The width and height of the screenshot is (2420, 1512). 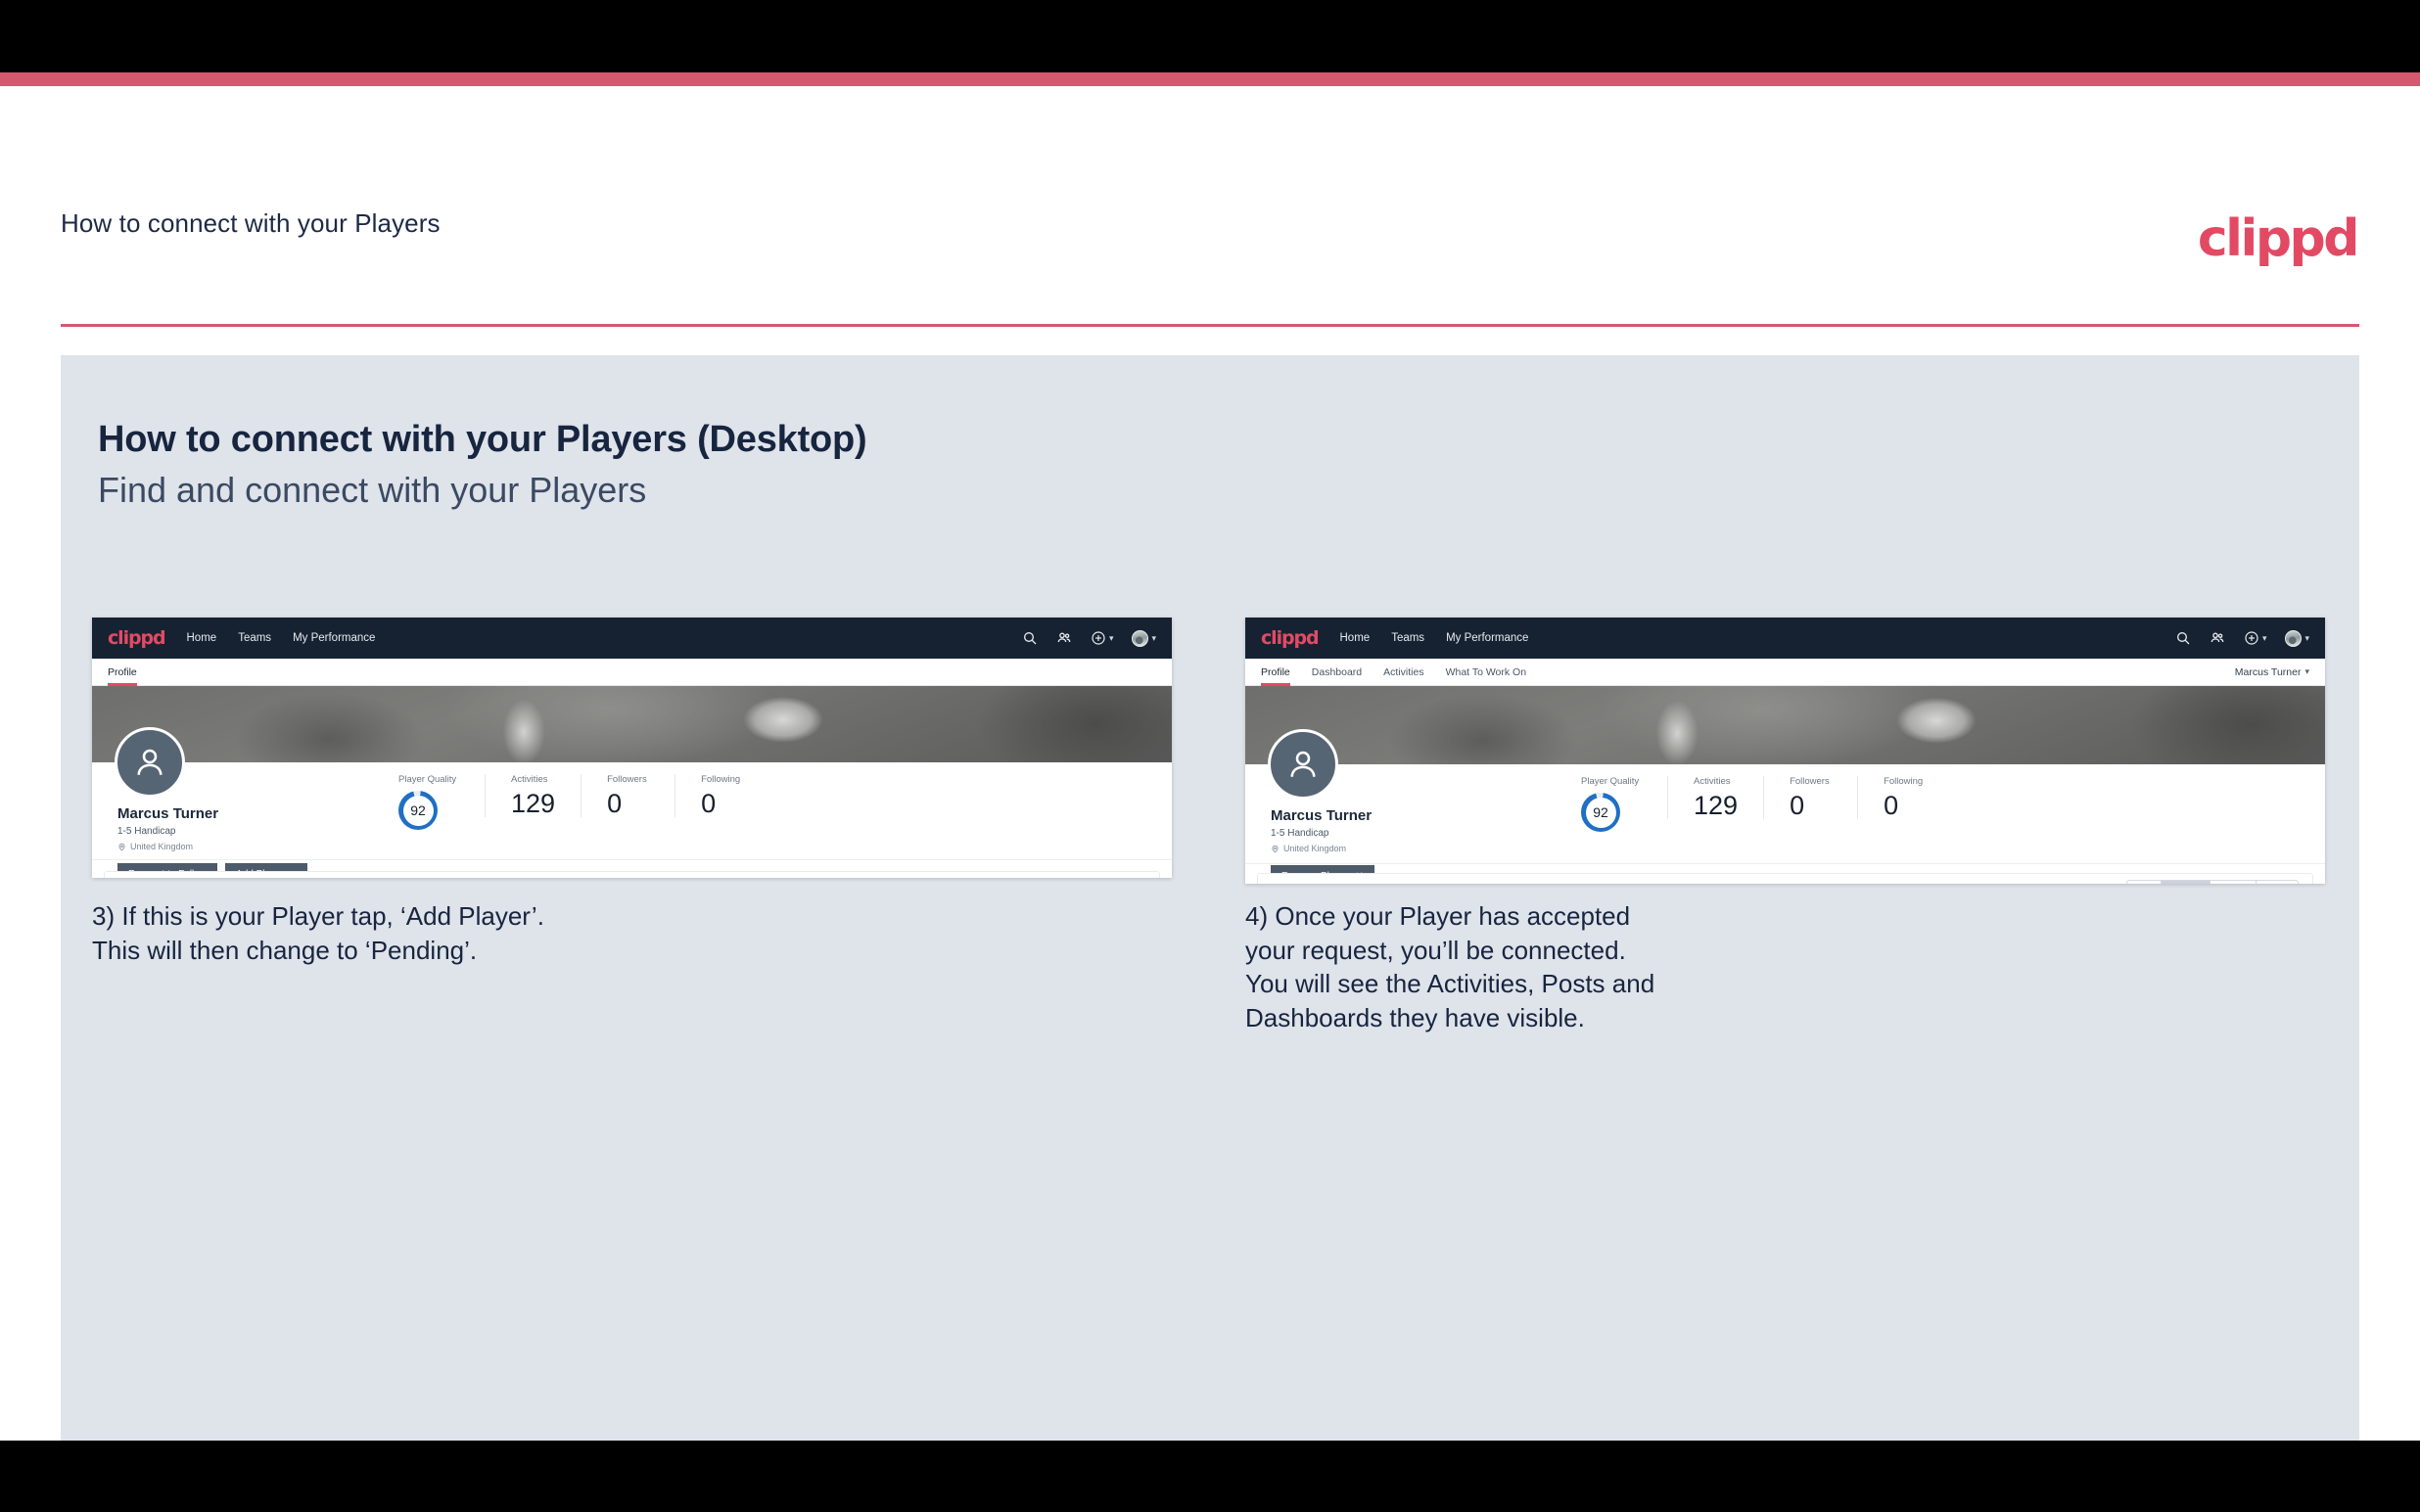 I want to click on range-6mths: 6 mths, so click(x=2185, y=882).